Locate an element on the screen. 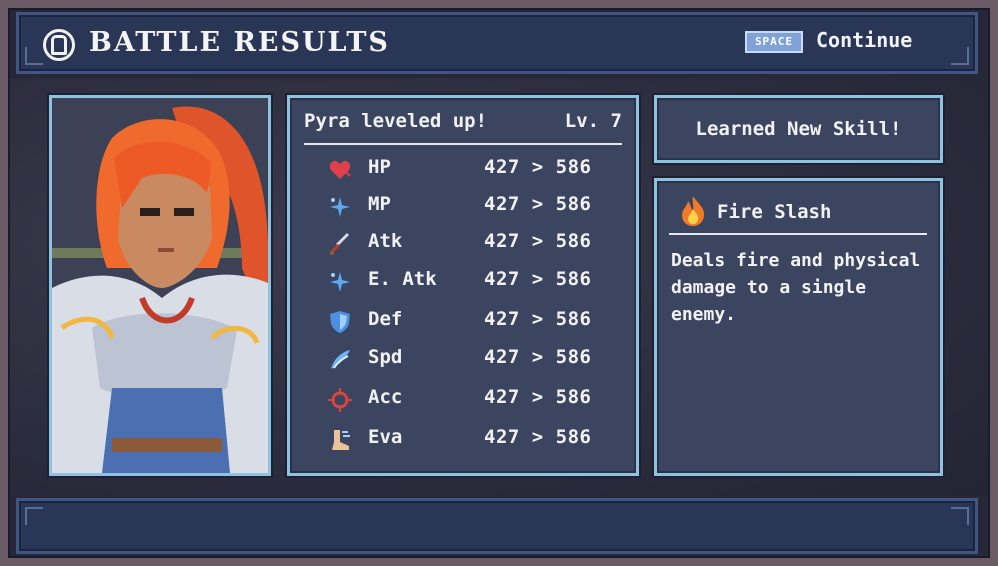 The width and height of the screenshot is (998, 566). character-portrait is located at coordinates (160, 285).